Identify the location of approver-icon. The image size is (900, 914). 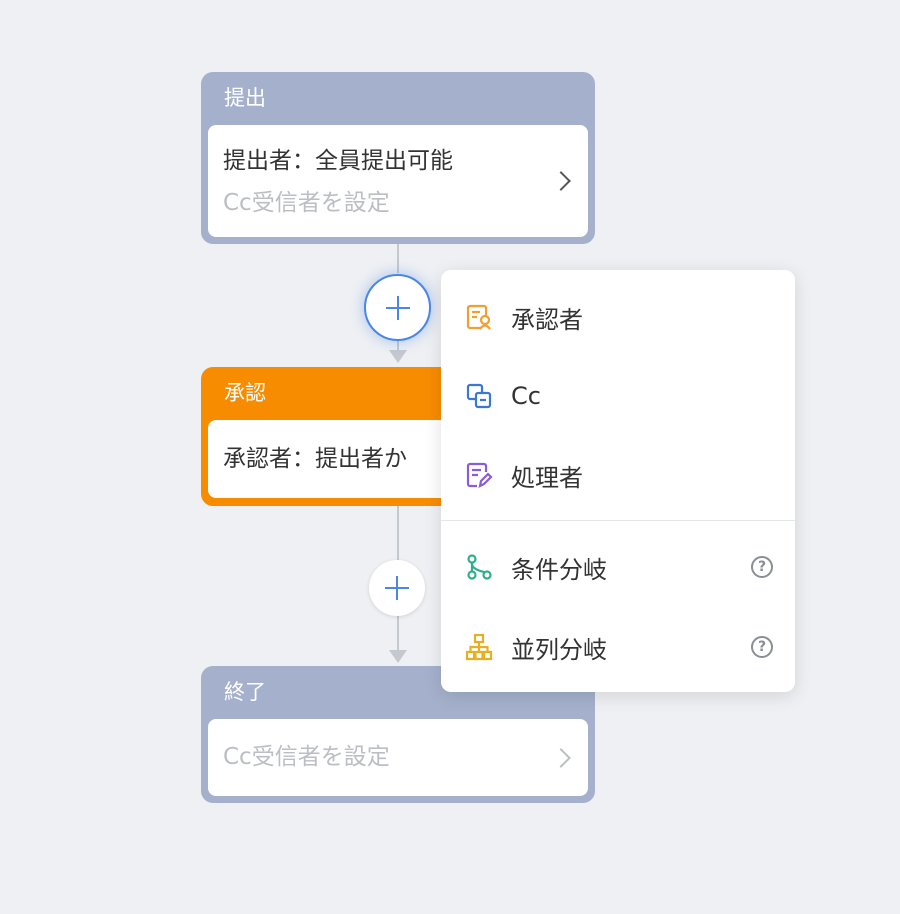
(479, 317).